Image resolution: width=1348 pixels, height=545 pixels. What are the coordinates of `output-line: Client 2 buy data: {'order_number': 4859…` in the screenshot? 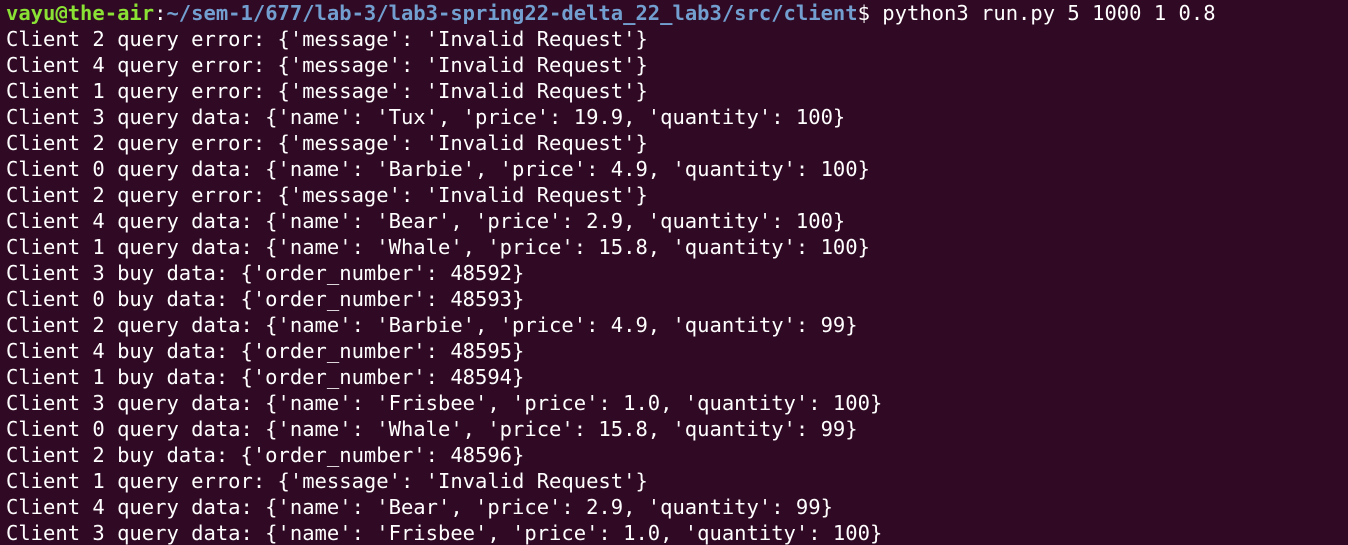 It's located at (265, 455).